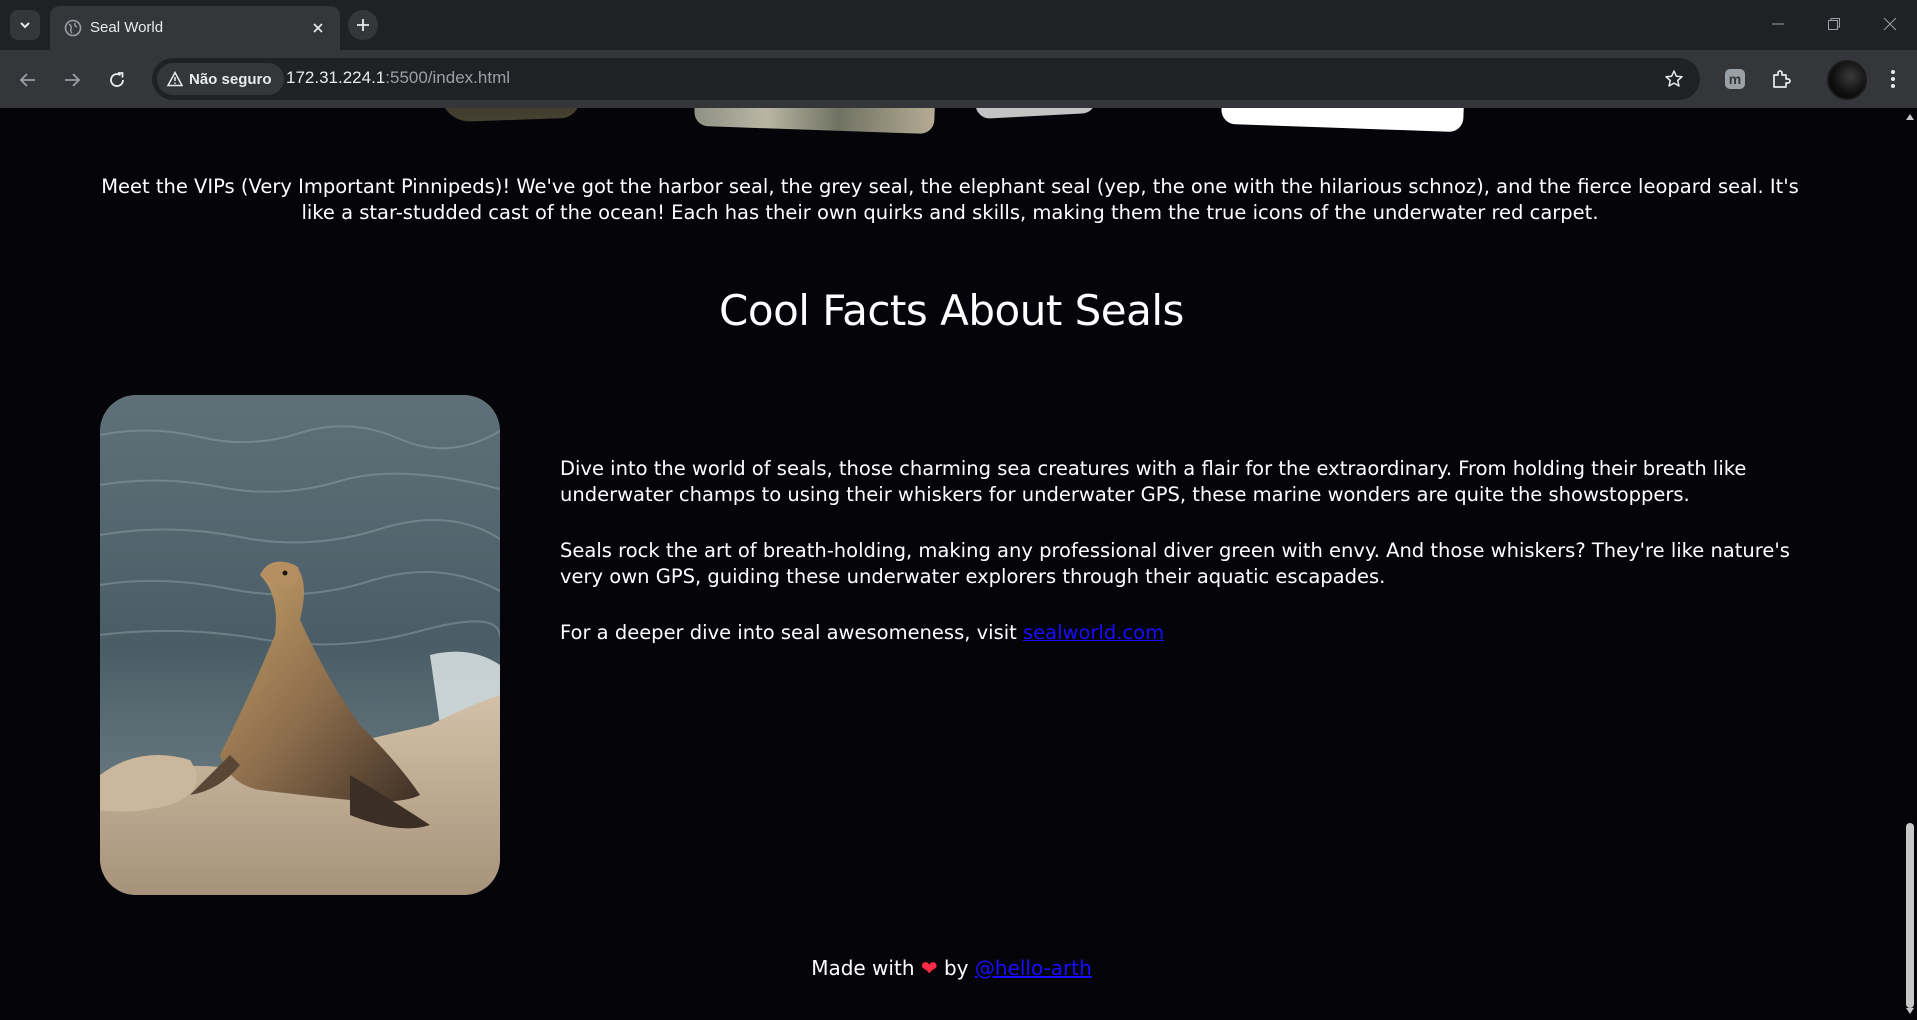  What do you see at coordinates (73, 28) in the screenshot?
I see `globe-icon` at bounding box center [73, 28].